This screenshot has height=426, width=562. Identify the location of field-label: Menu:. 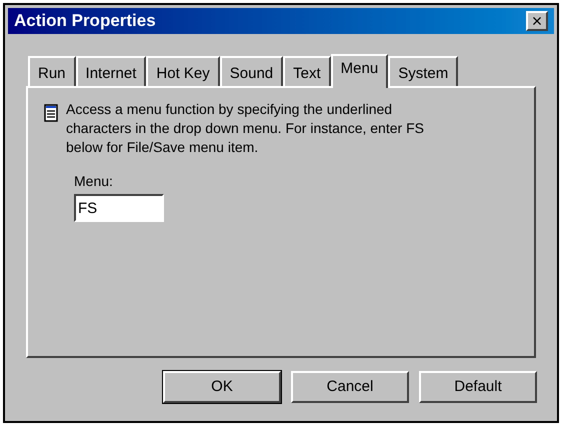
(94, 181).